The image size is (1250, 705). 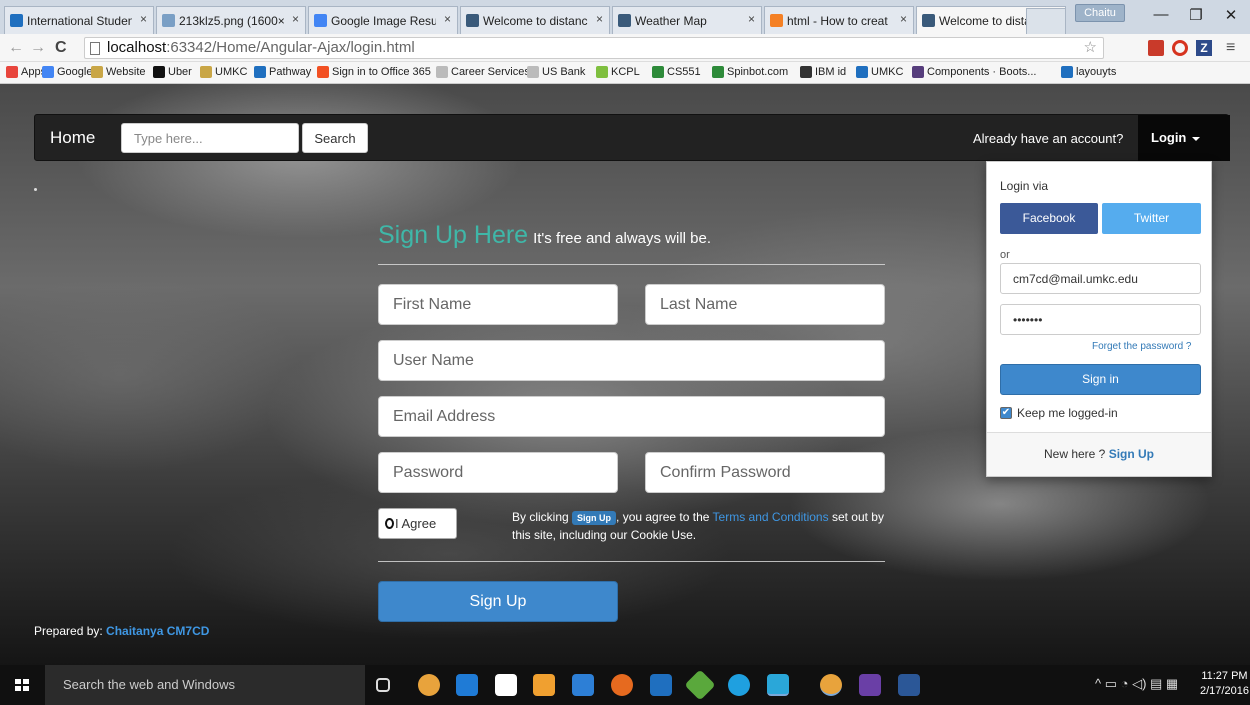 What do you see at coordinates (700, 685) in the screenshot?
I see `git-icon` at bounding box center [700, 685].